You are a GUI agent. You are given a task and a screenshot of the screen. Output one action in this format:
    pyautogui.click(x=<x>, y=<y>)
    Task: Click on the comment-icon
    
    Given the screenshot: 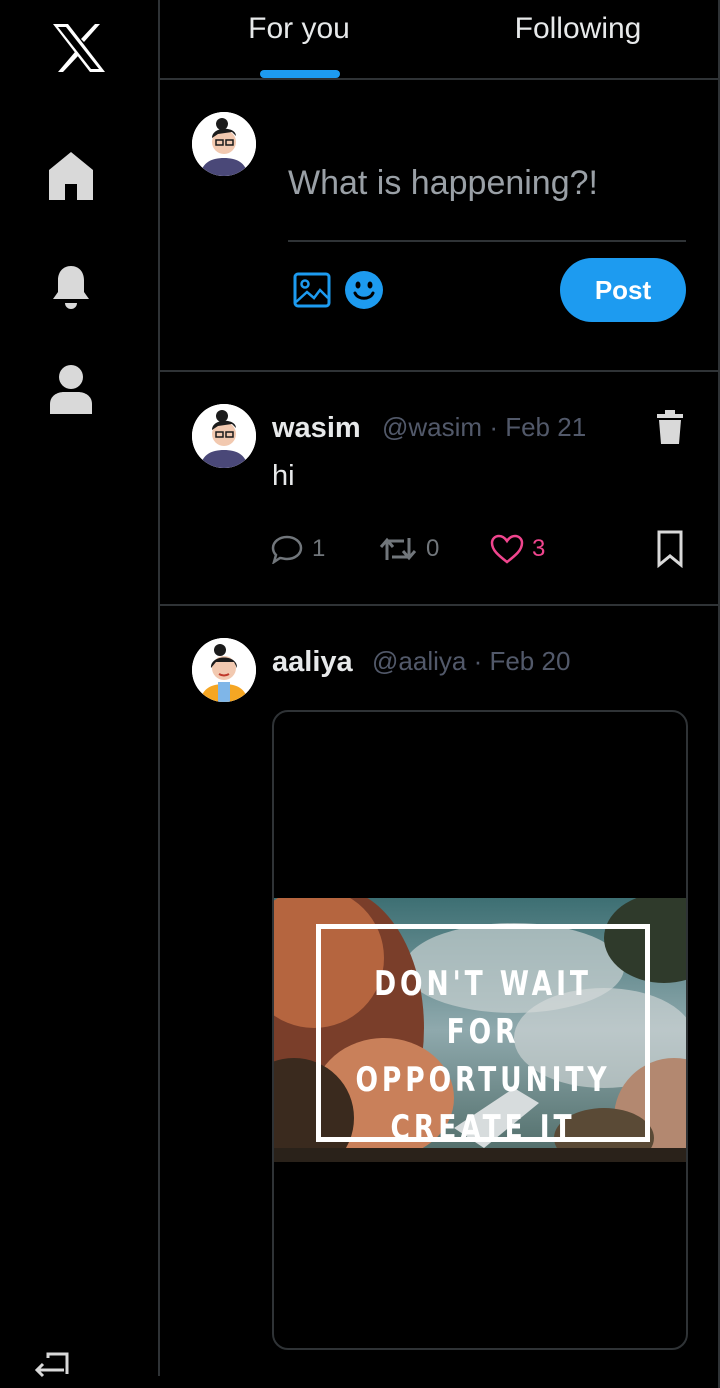 What is the action you would take?
    pyautogui.click(x=287, y=549)
    